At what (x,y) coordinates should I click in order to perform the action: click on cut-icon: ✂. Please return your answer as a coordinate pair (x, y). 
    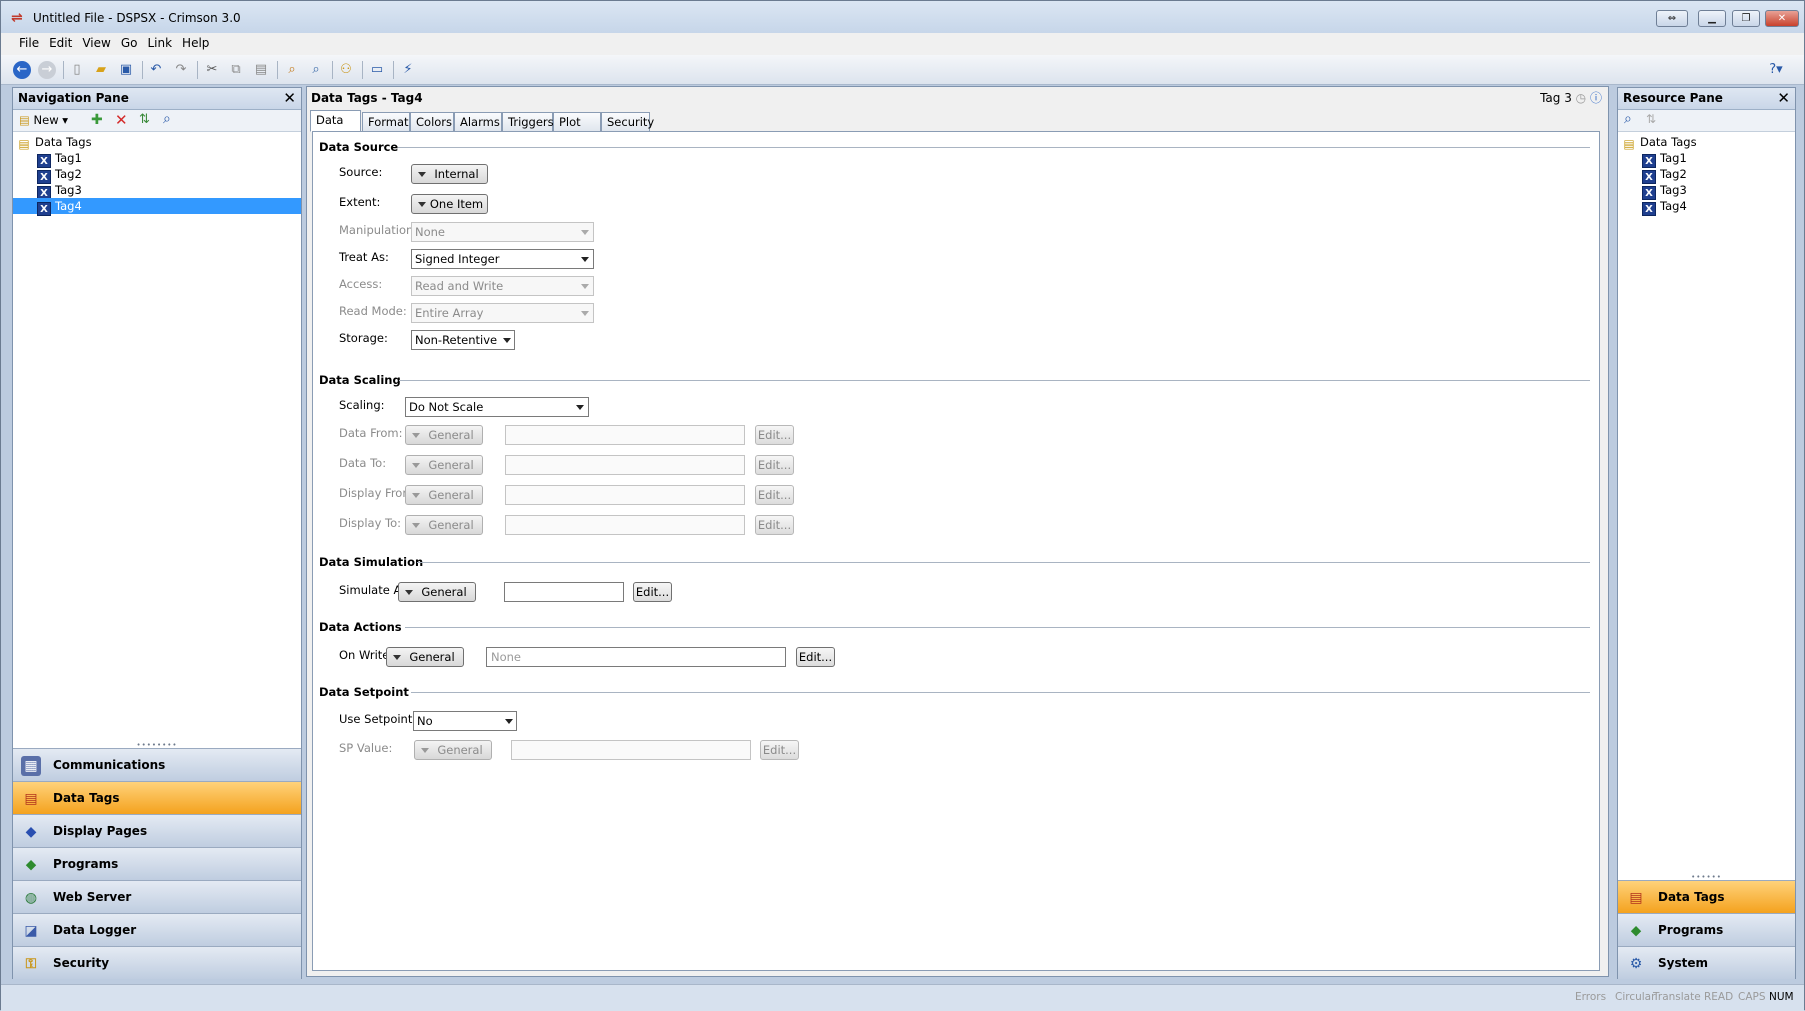
    Looking at the image, I should click on (212, 70).